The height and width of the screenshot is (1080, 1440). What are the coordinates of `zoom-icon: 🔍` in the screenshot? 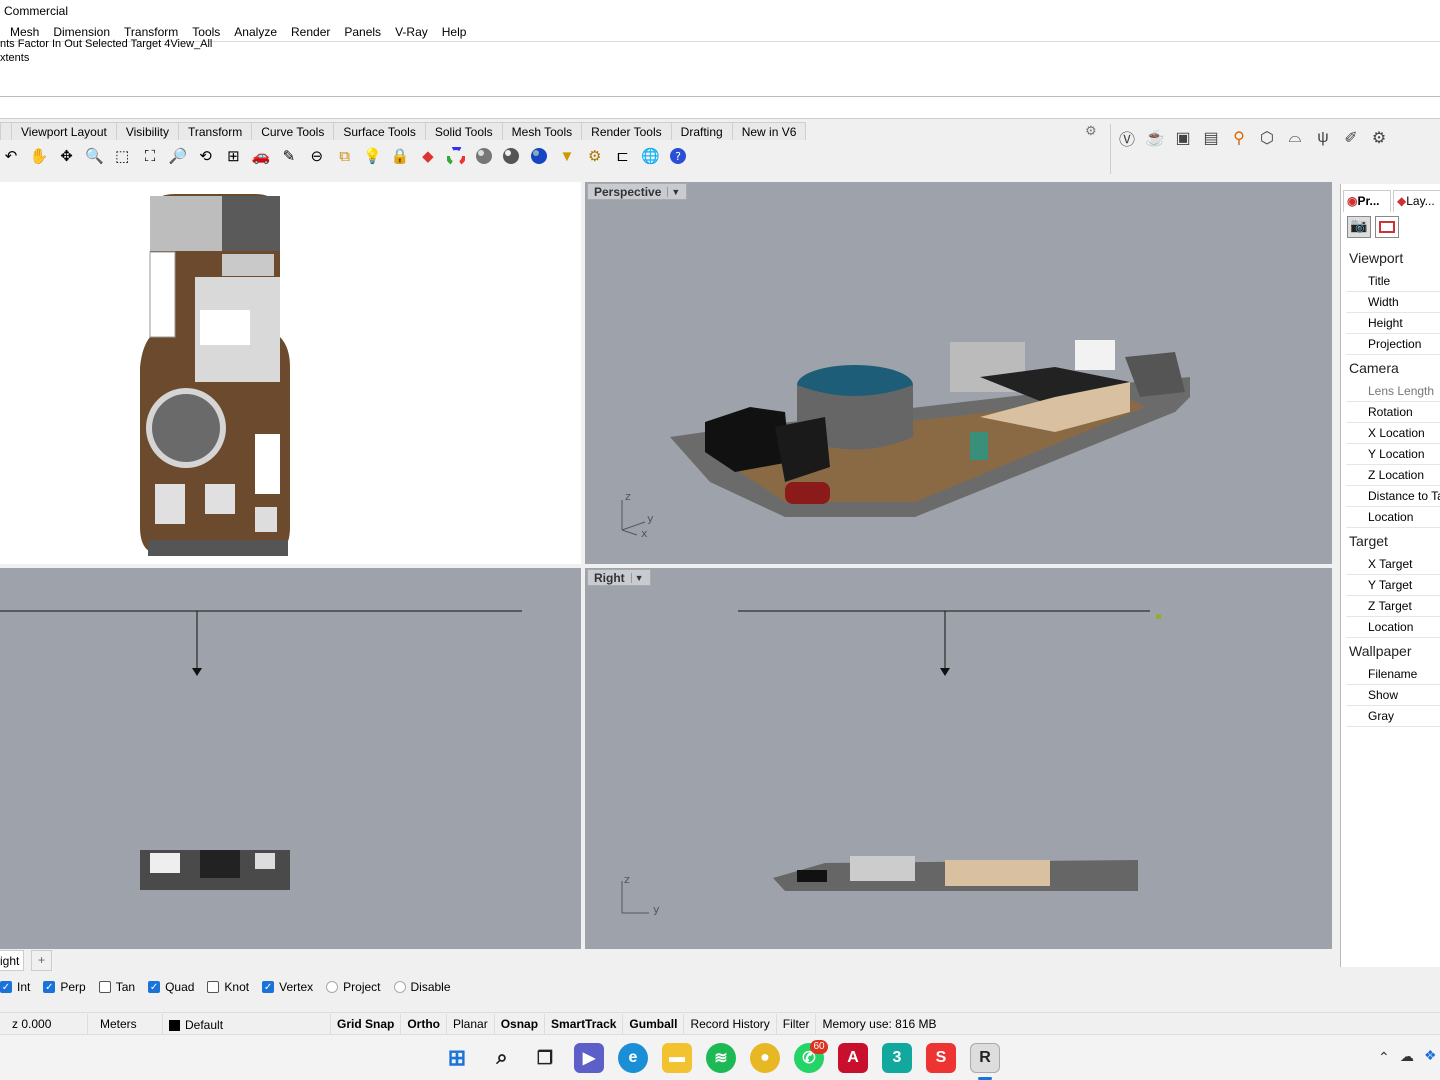 It's located at (94, 156).